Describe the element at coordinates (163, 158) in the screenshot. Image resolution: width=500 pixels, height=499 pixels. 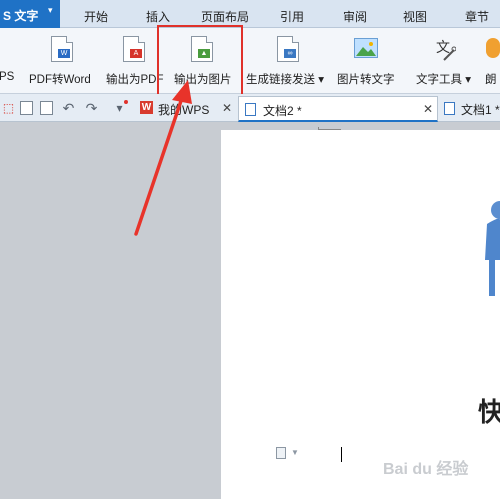
I see `annotation-arrow` at that location.